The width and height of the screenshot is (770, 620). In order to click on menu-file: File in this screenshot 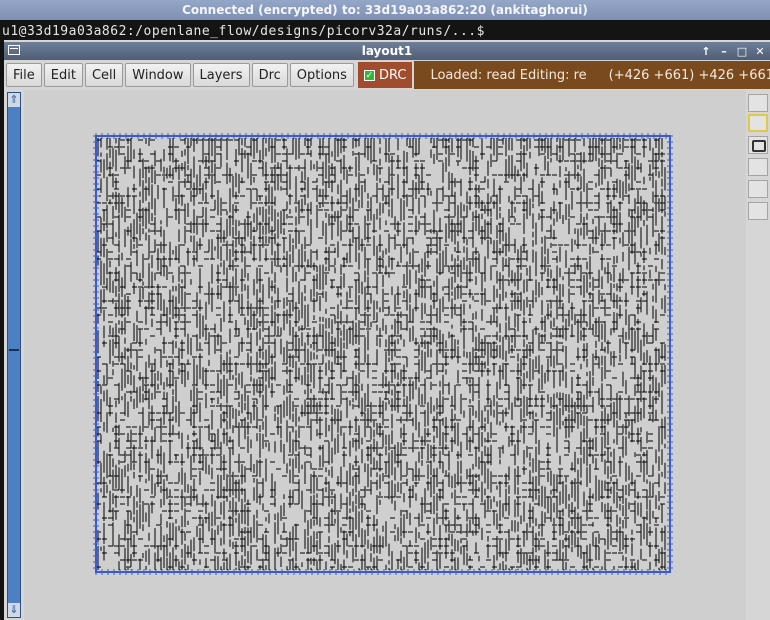, I will do `click(24, 75)`.